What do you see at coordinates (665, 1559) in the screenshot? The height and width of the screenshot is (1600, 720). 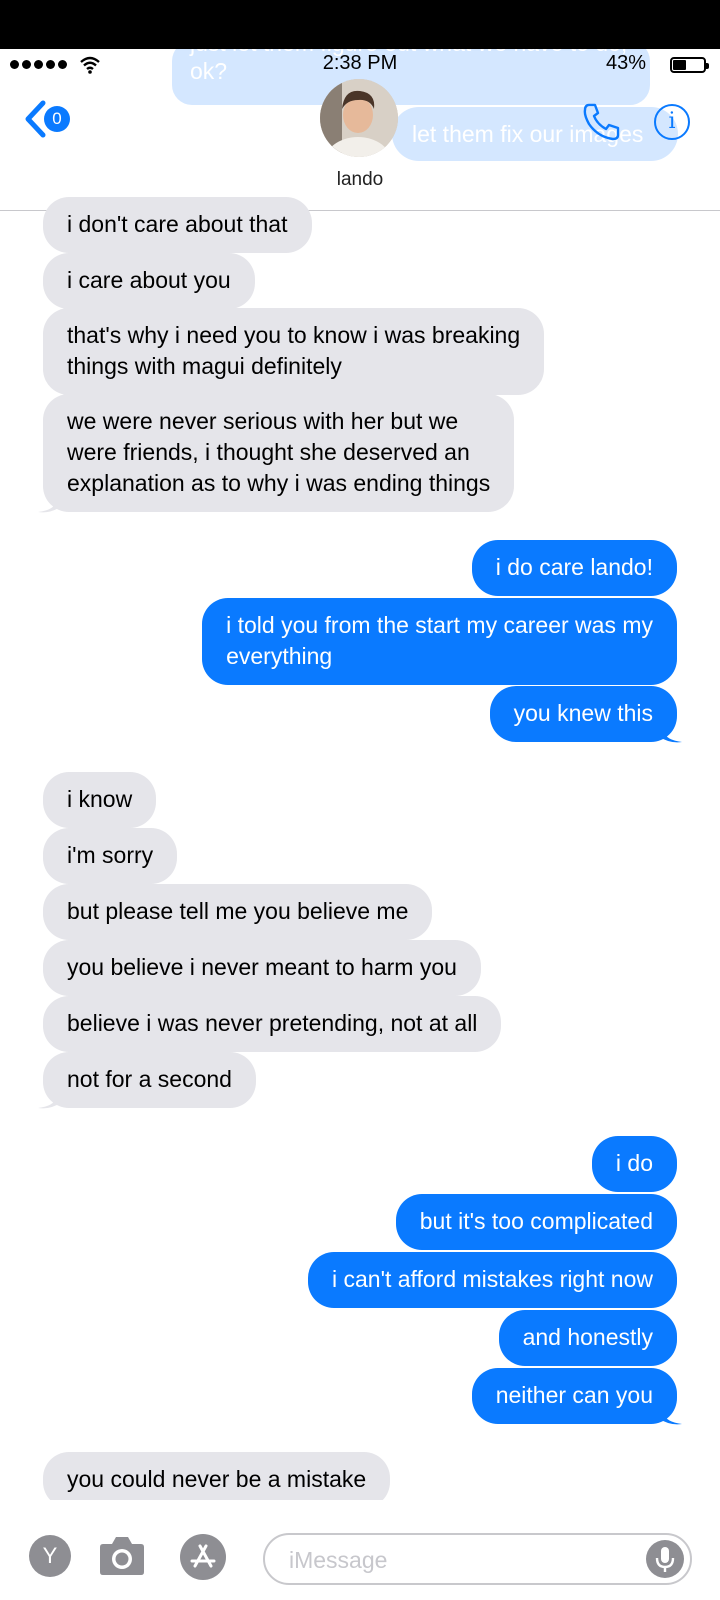 I see `microphone-icon` at bounding box center [665, 1559].